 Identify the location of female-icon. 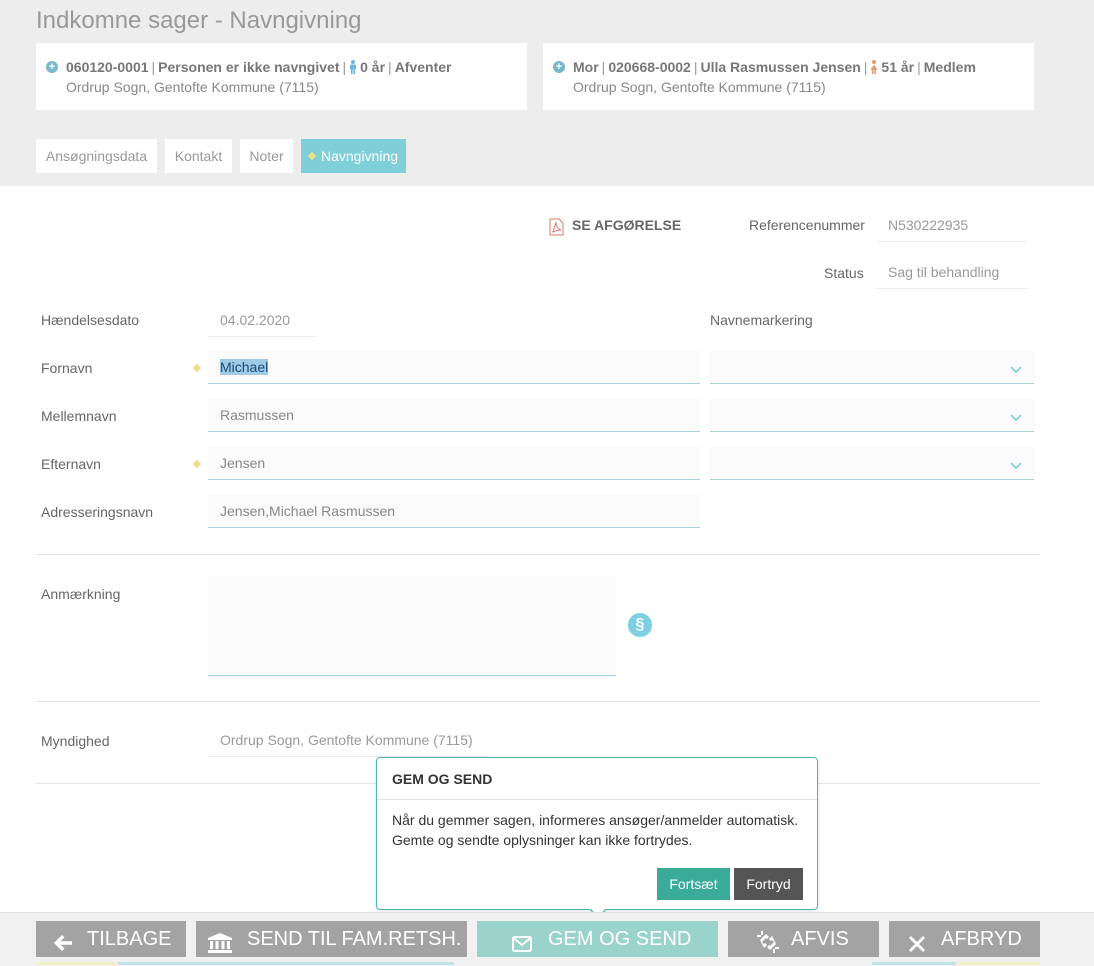
(874, 68).